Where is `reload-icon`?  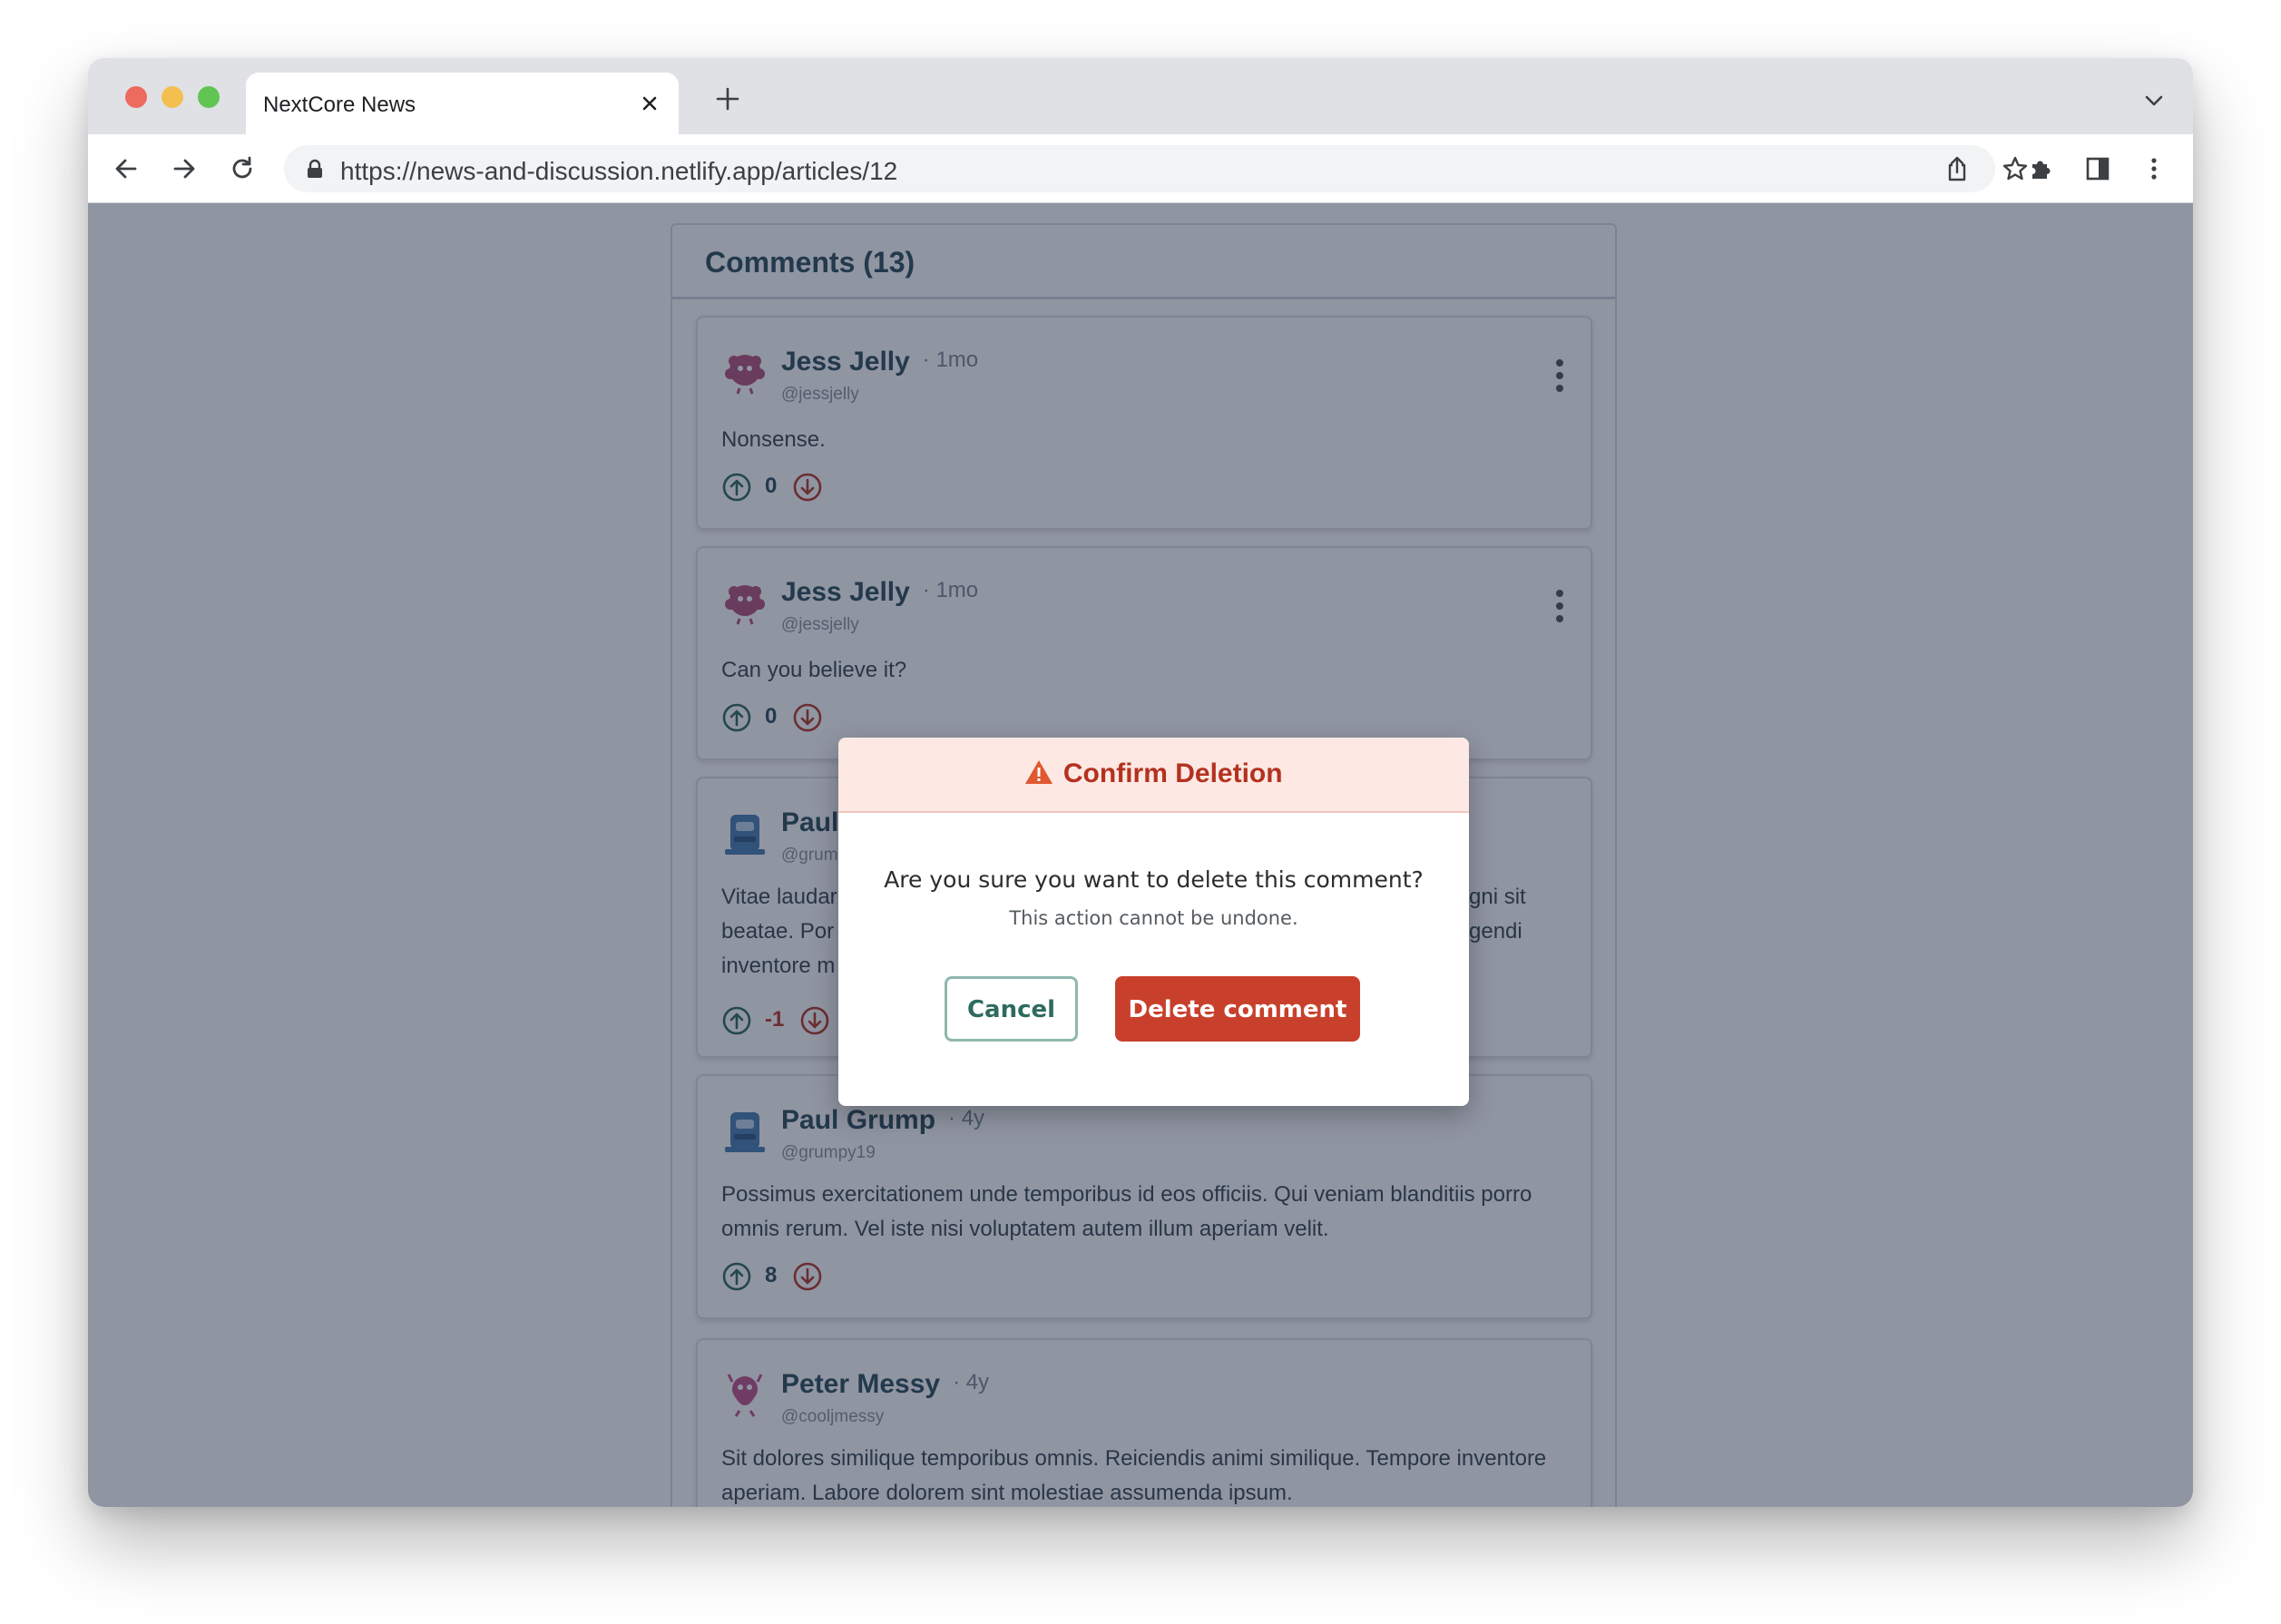
reload-icon is located at coordinates (242, 168).